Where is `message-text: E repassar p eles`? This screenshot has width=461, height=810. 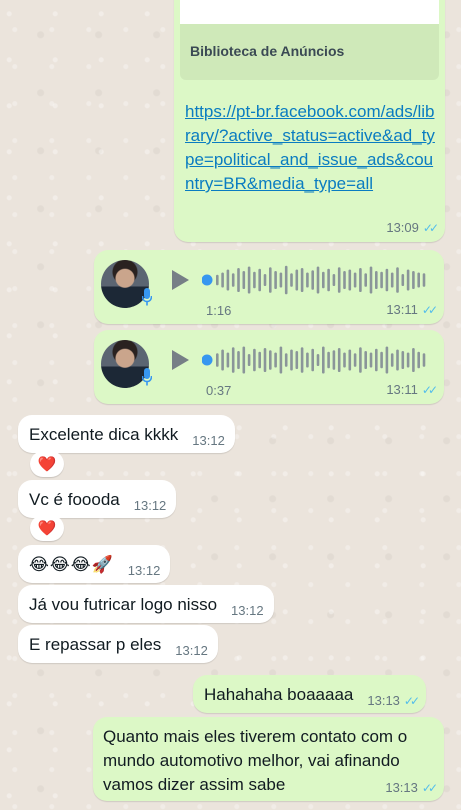 message-text: E repassar p eles is located at coordinates (95, 644).